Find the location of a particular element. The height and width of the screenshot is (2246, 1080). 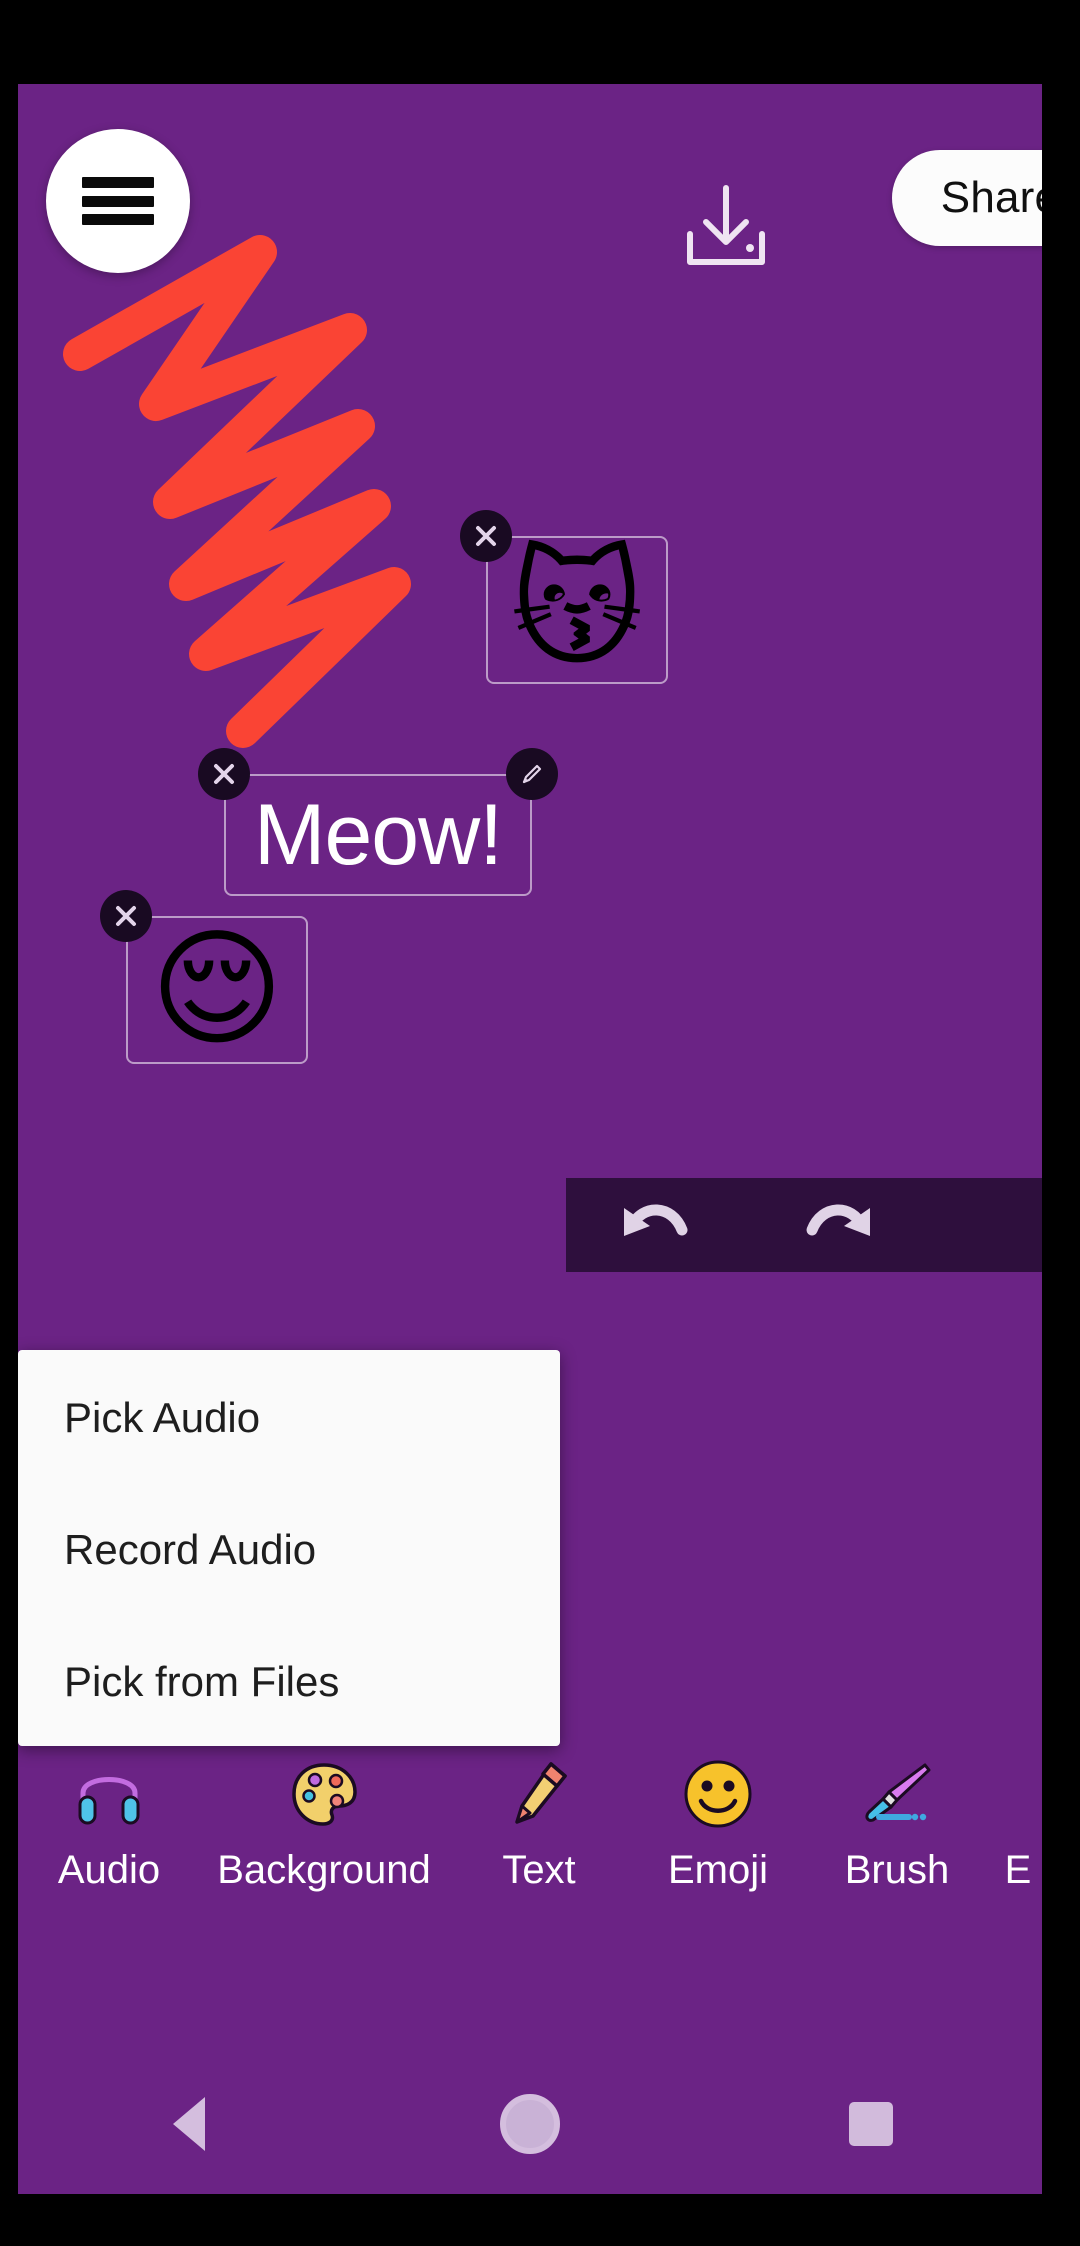

toolbar-item-emoji: Emoji is located at coordinates (718, 1818).